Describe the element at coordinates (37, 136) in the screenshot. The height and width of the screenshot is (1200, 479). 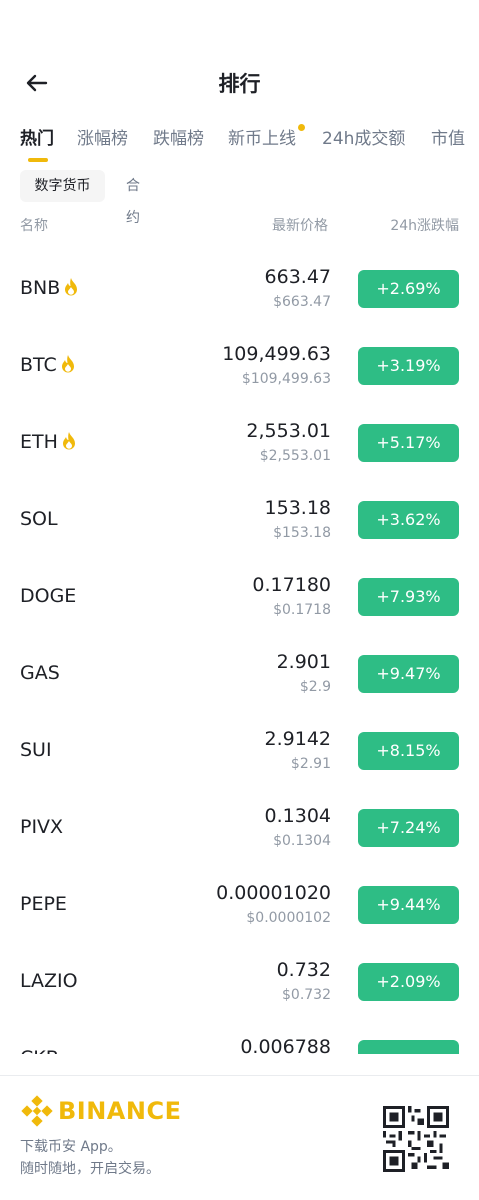
I see `tab-0: 热门` at that location.